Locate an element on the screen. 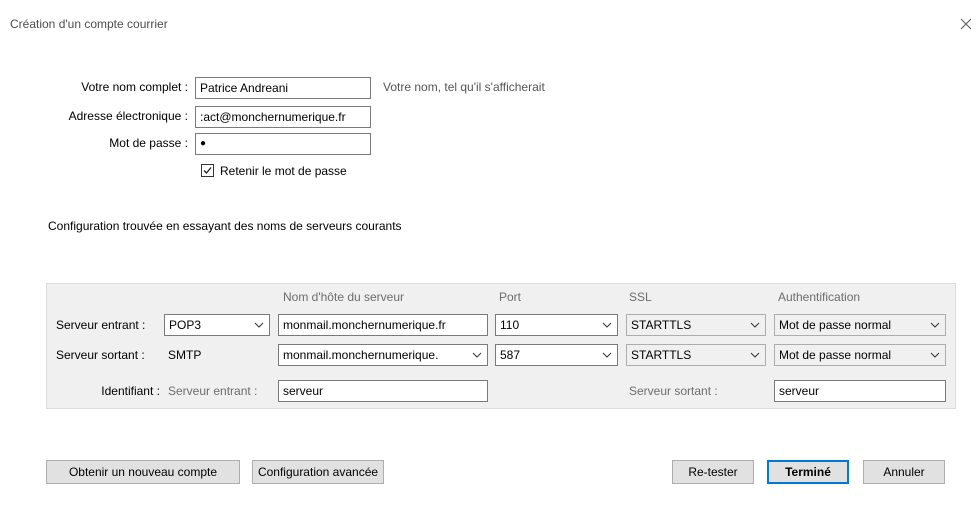 This screenshot has height=515, width=978. incoming-protocol-value: POP3 is located at coordinates (185, 325).